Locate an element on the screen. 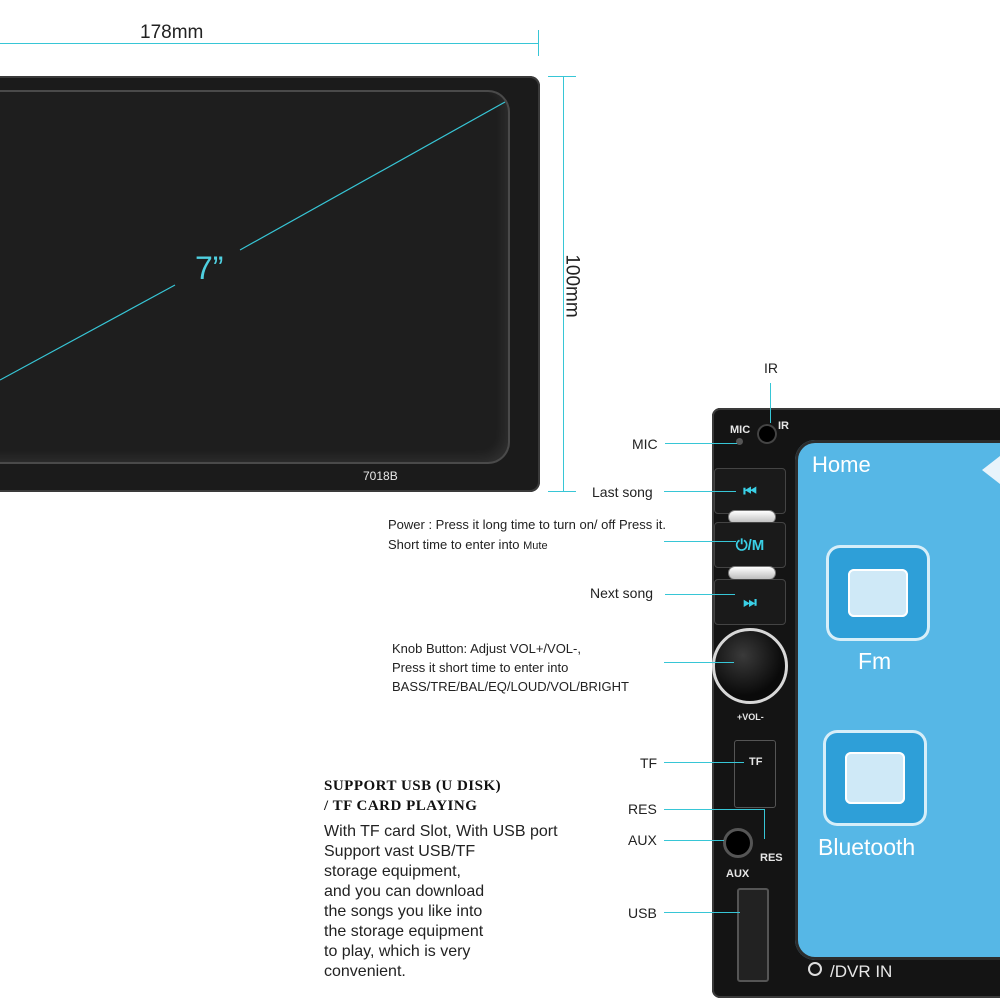 The image size is (1000, 1000). knob-callout-line3: BASS/TRE/BAL/EQ/LOUD/VOL/BRIGHT is located at coordinates (510, 686).